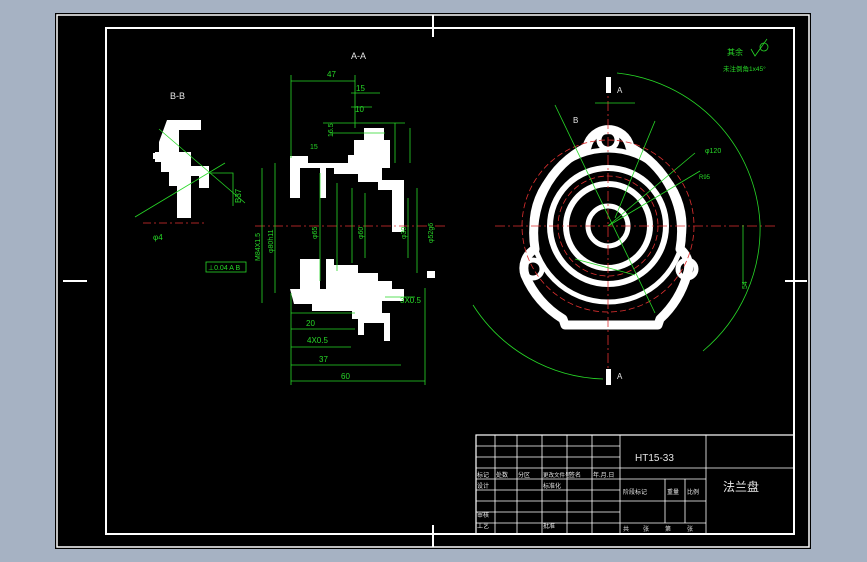 This screenshot has width=867, height=562. What do you see at coordinates (317, 340) in the screenshot?
I see `dim-4x0-5: 4X0.5` at bounding box center [317, 340].